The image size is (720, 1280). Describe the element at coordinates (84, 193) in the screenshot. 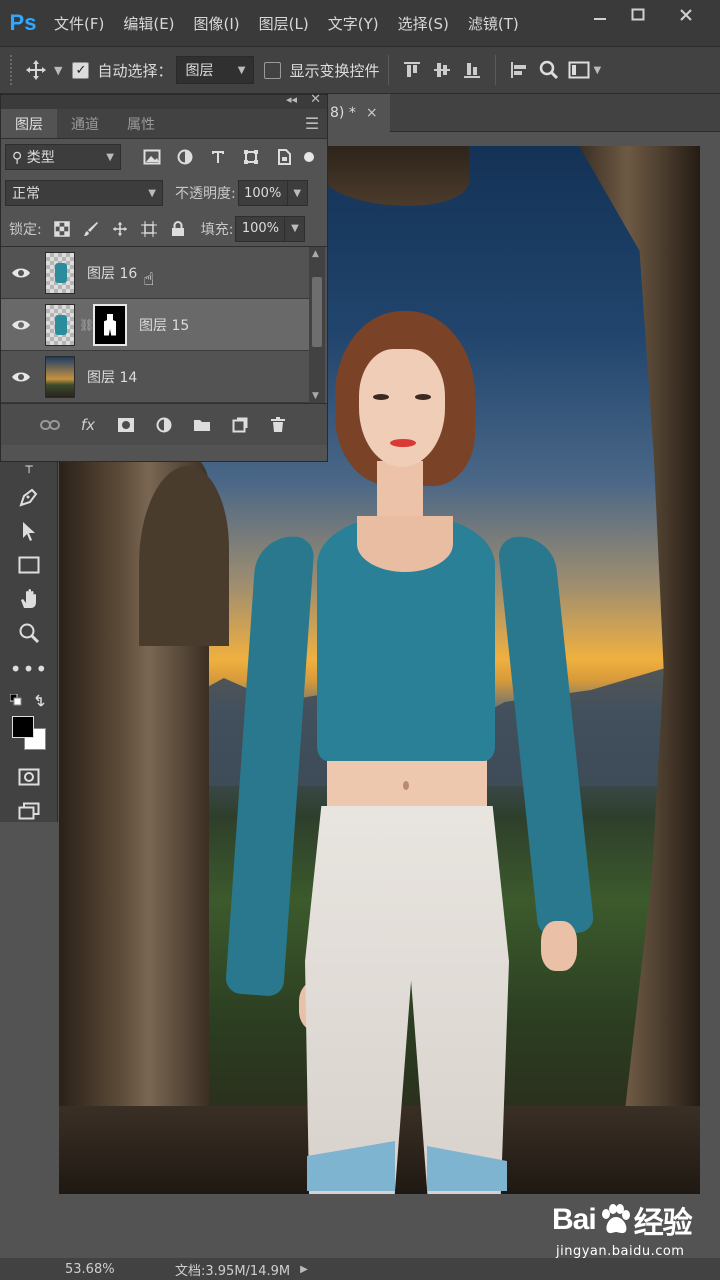

I see `blend-mode-dropdown: 正常 ▼` at that location.